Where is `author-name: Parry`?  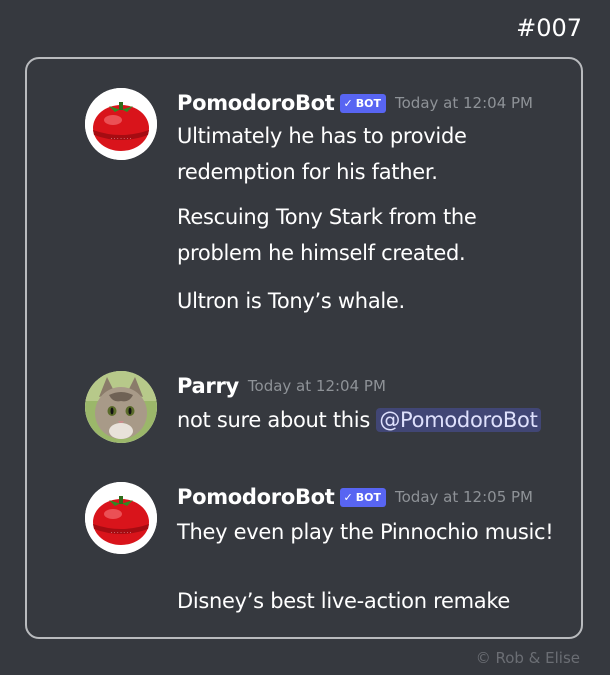 author-name: Parry is located at coordinates (208, 386).